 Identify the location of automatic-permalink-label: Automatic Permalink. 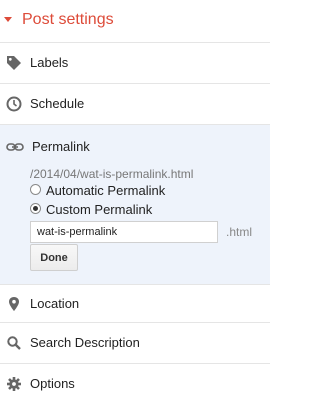
(106, 190).